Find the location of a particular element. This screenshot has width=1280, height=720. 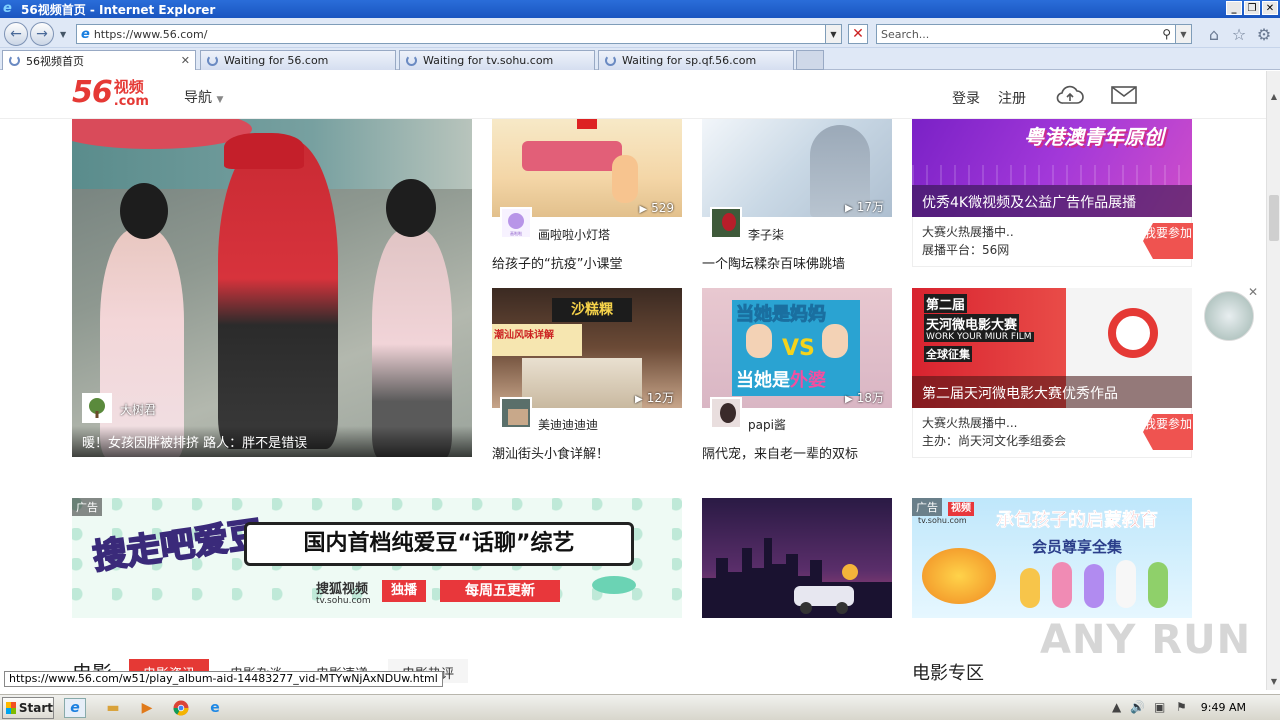

tray-flag-icon: ⚑ is located at coordinates (1181, 707).